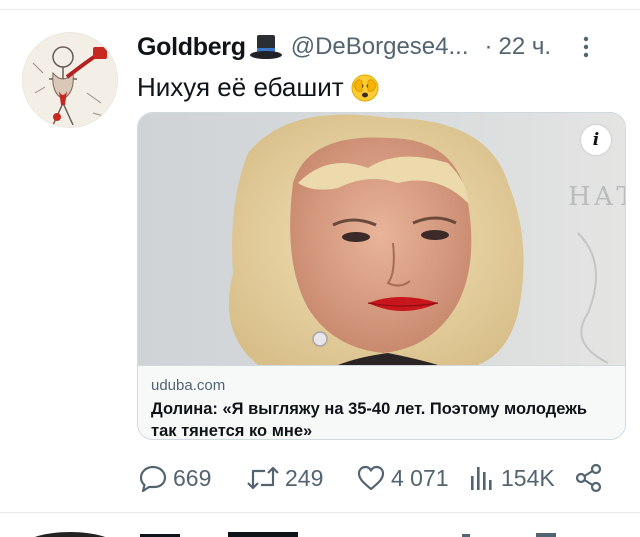 This screenshot has width=640, height=537. What do you see at coordinates (525, 47) in the screenshot?
I see `tweet-timestamp: 22 ч.` at bounding box center [525, 47].